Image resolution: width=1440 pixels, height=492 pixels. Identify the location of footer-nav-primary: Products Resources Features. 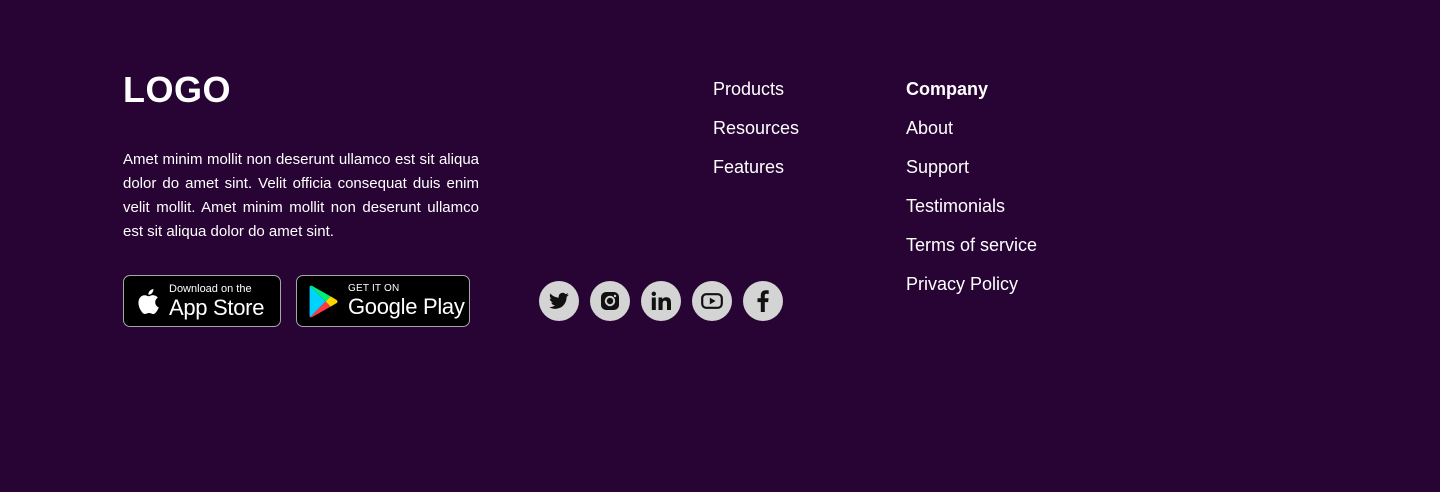
(756, 136).